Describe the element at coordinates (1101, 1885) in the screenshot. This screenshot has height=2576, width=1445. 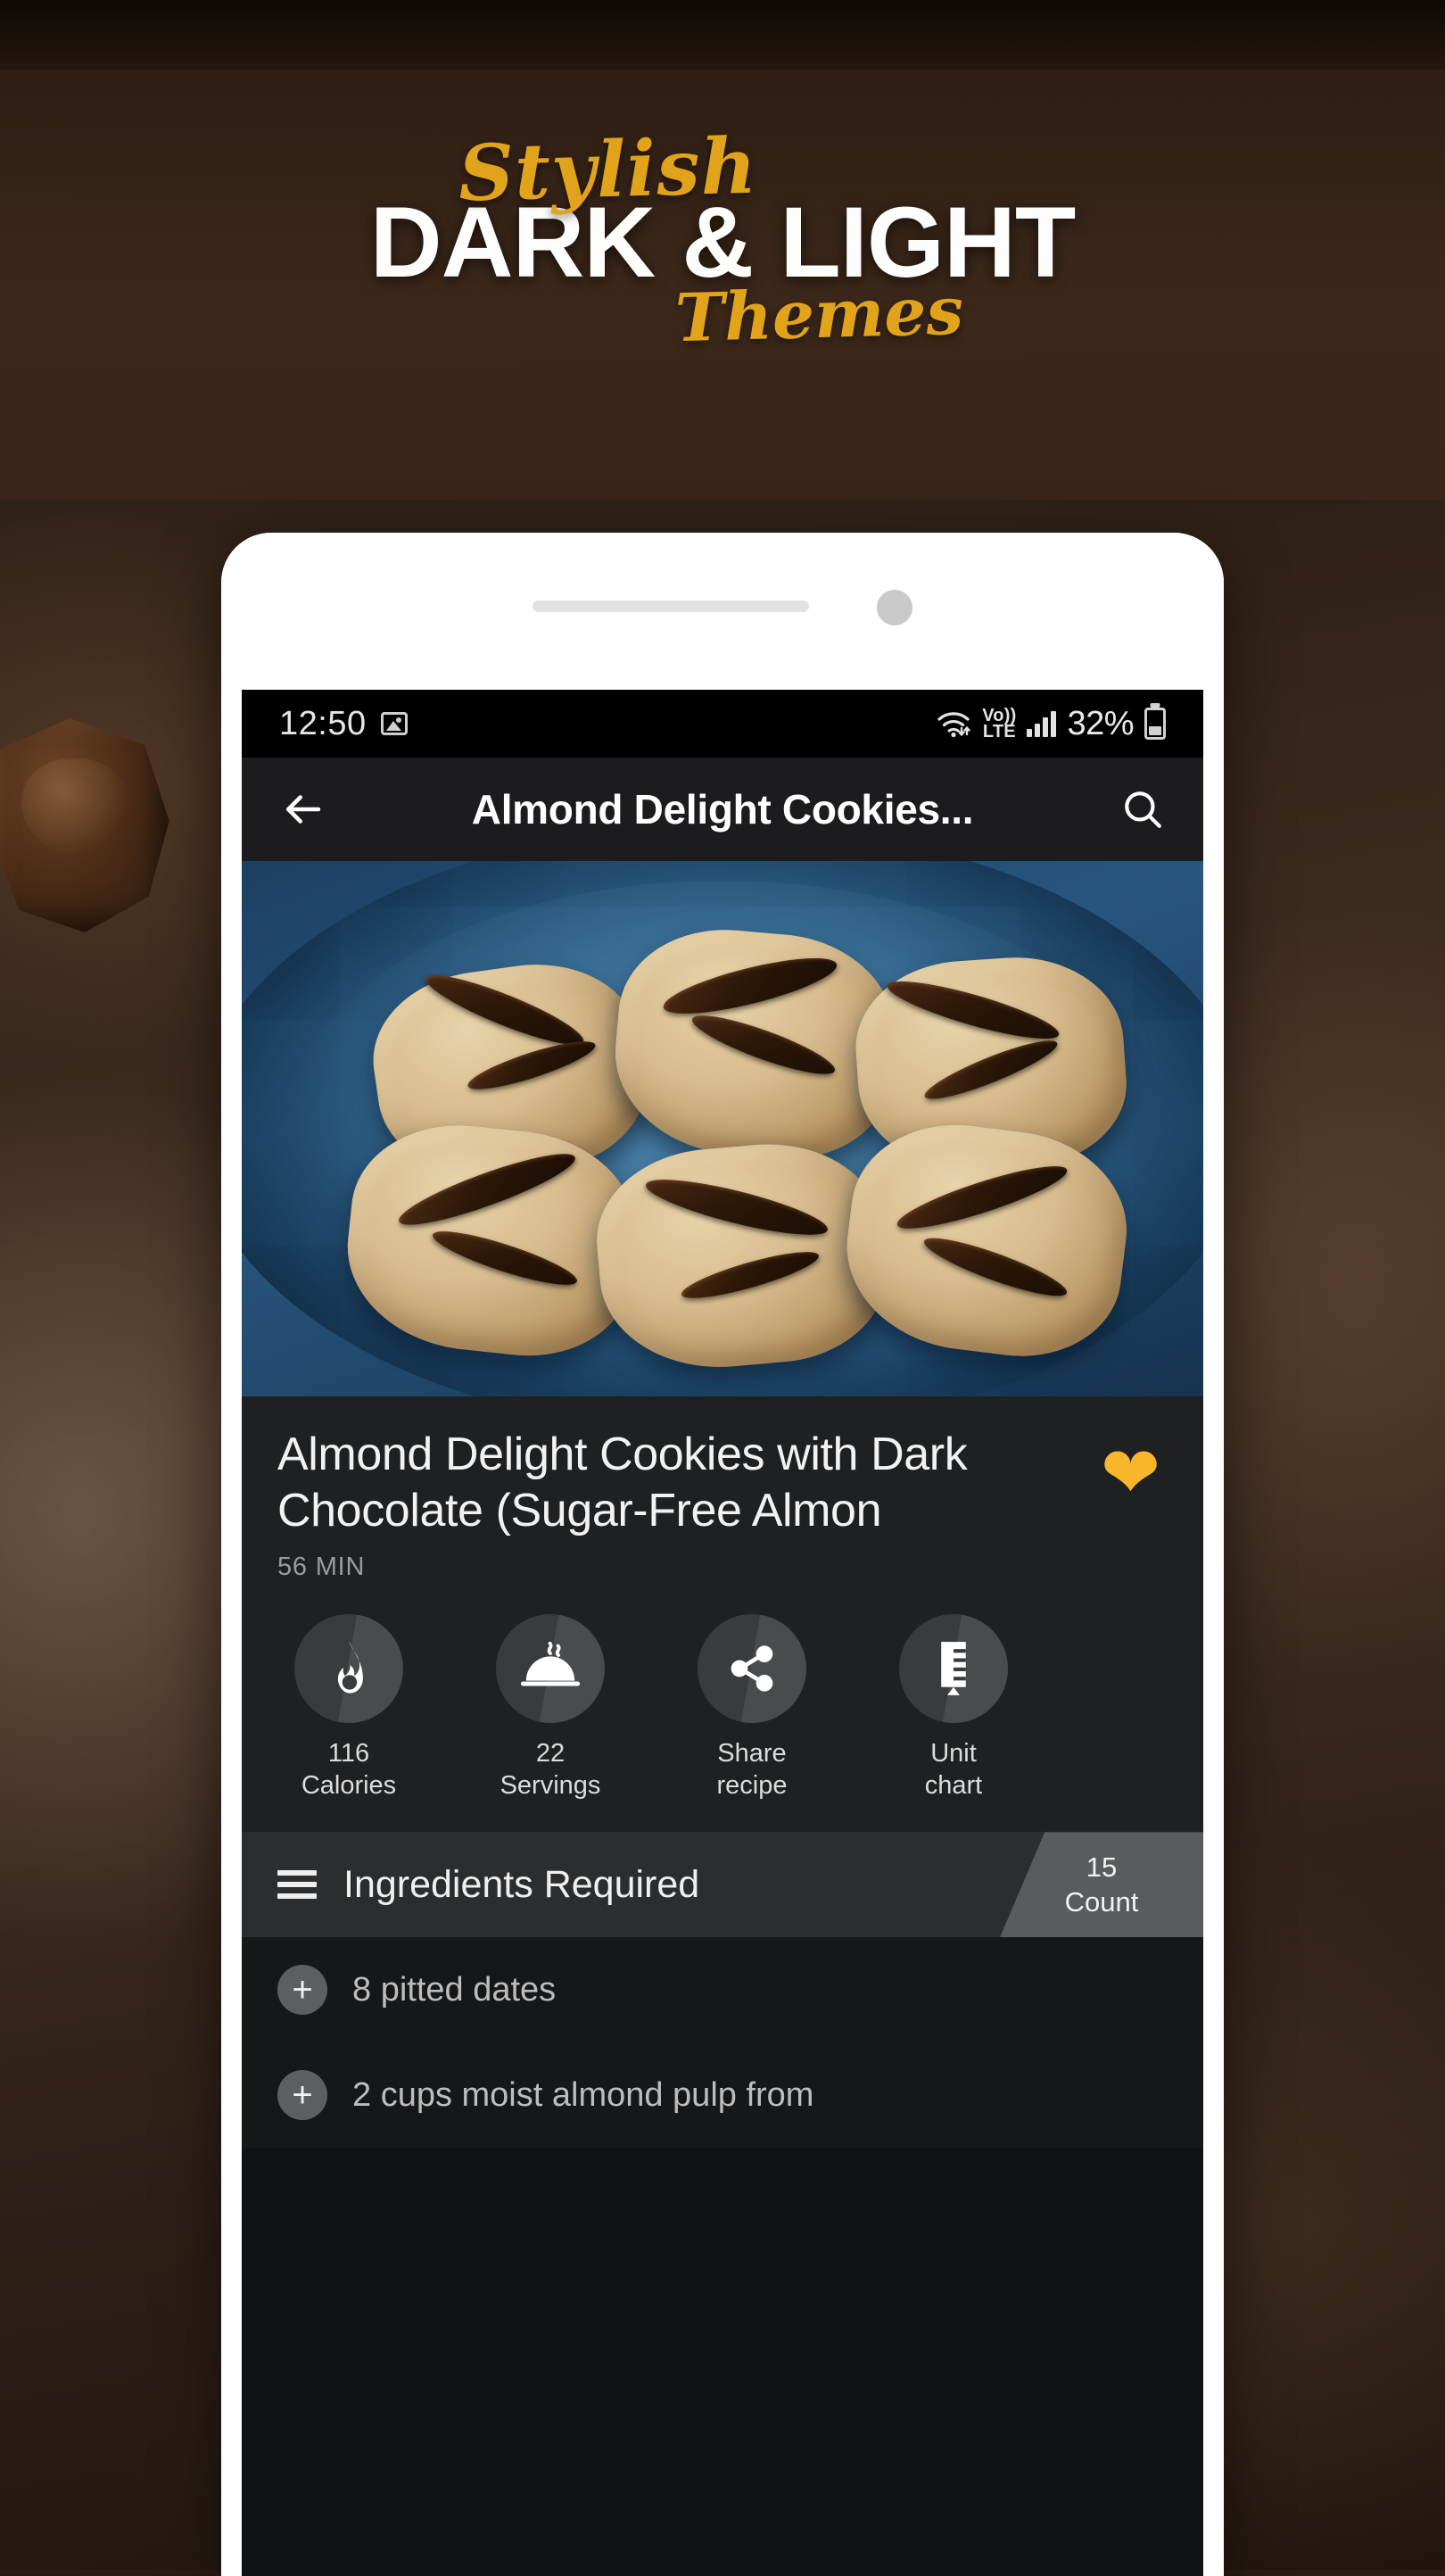
I see `ingredients-count-badge: 15 Count` at that location.